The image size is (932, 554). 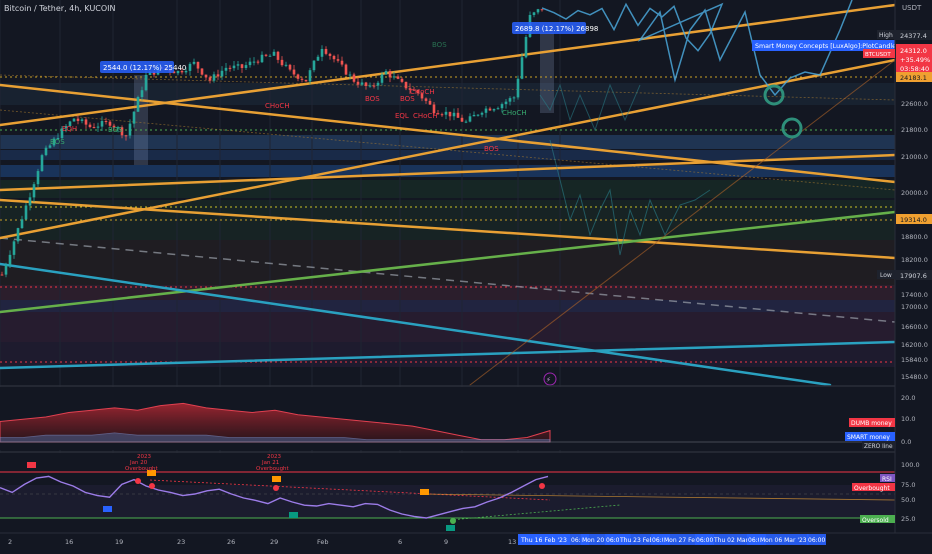 I want to click on symbol-title: Bitcoin / Tether, 4h, KUCOIN, so click(x=60, y=8).